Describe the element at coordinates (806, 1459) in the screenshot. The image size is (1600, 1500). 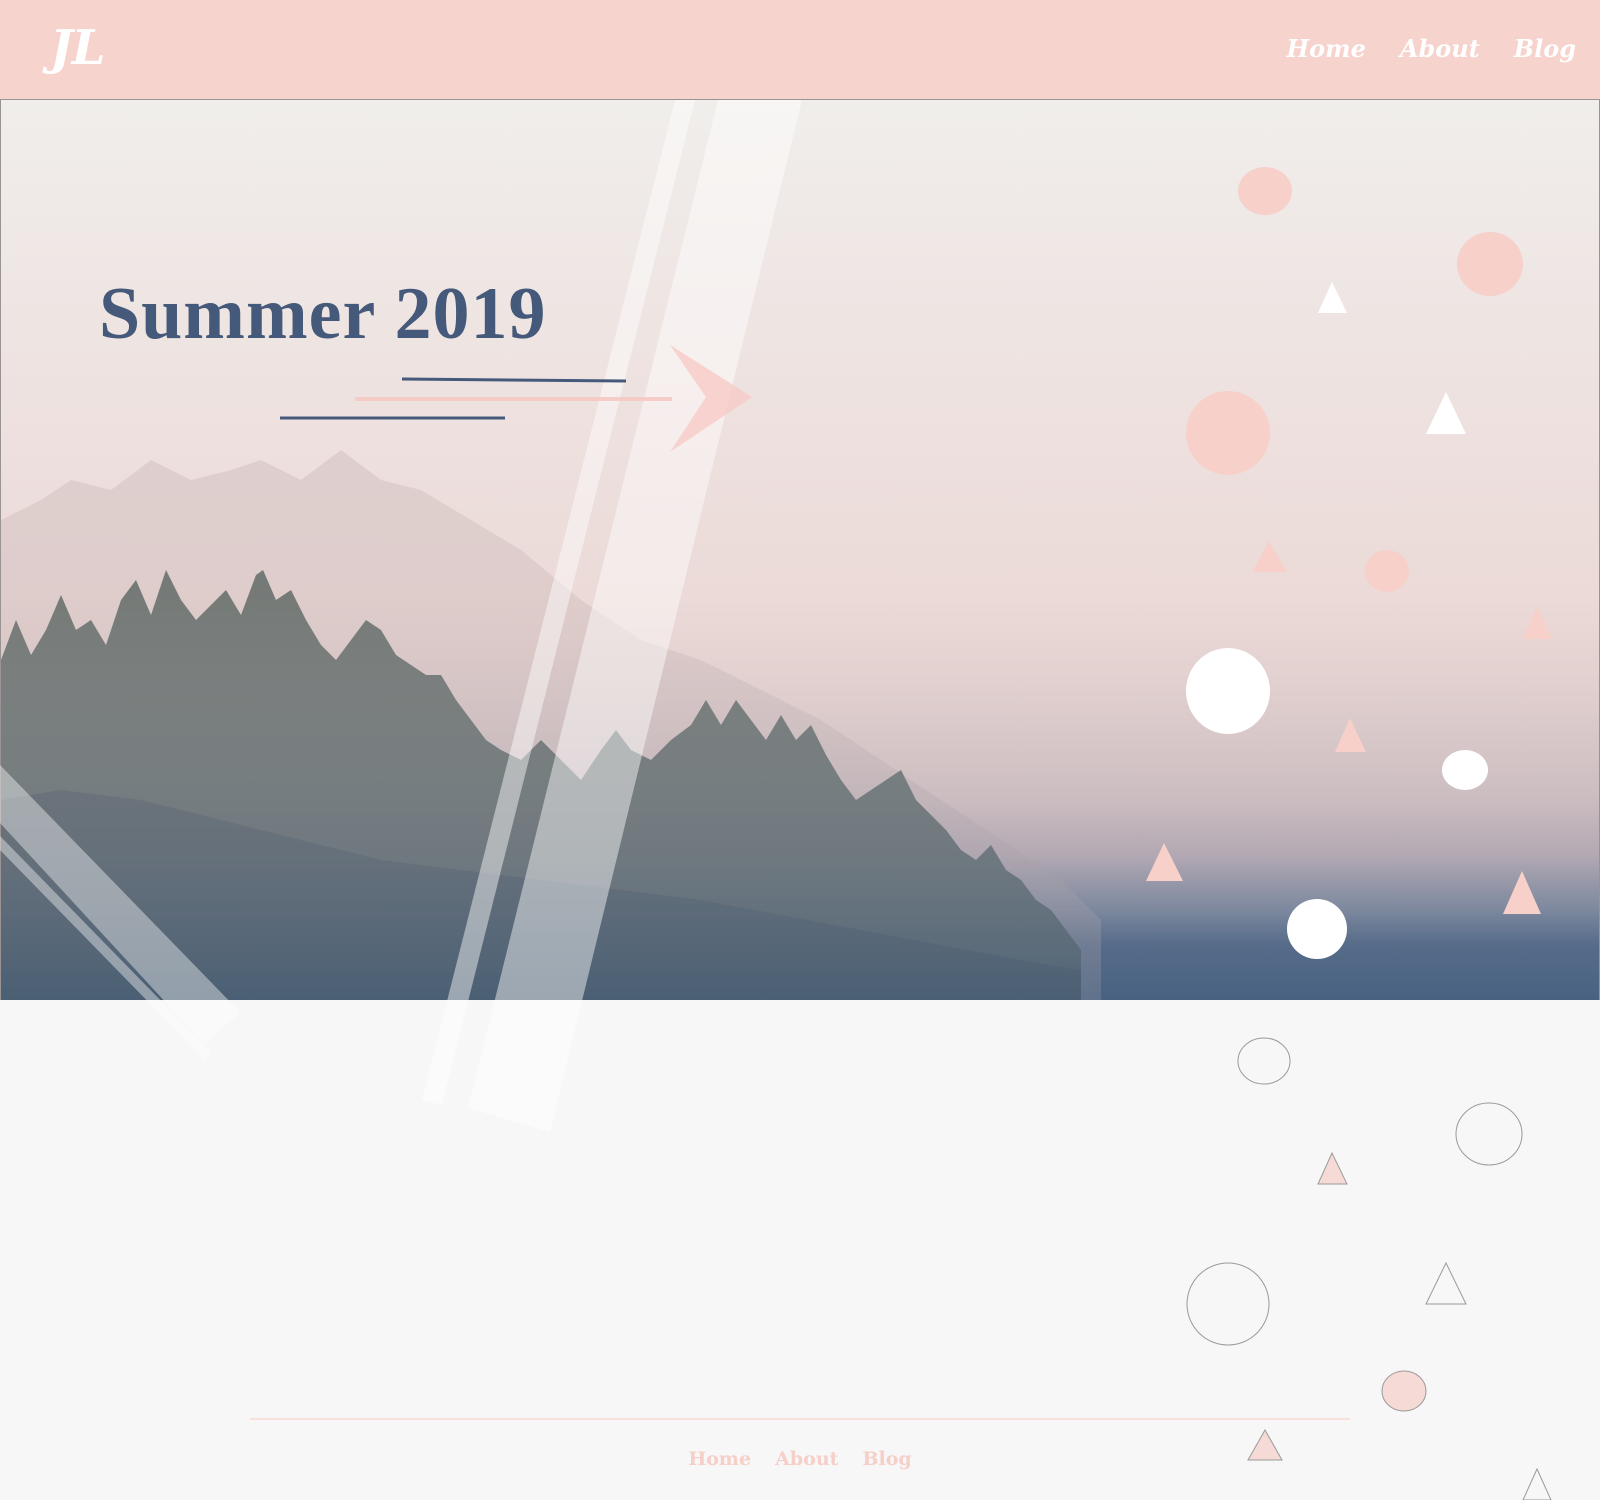
I see `footer-about-link: About` at that location.